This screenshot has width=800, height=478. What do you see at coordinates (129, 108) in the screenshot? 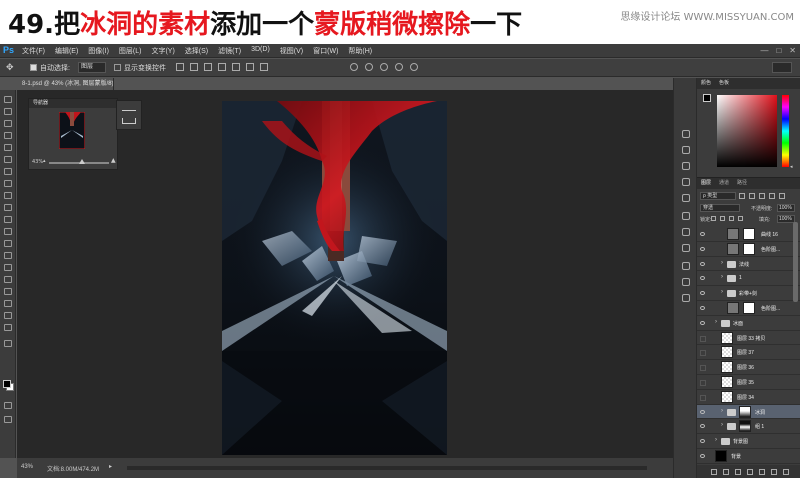
I see `histogram-icon` at bounding box center [129, 108].